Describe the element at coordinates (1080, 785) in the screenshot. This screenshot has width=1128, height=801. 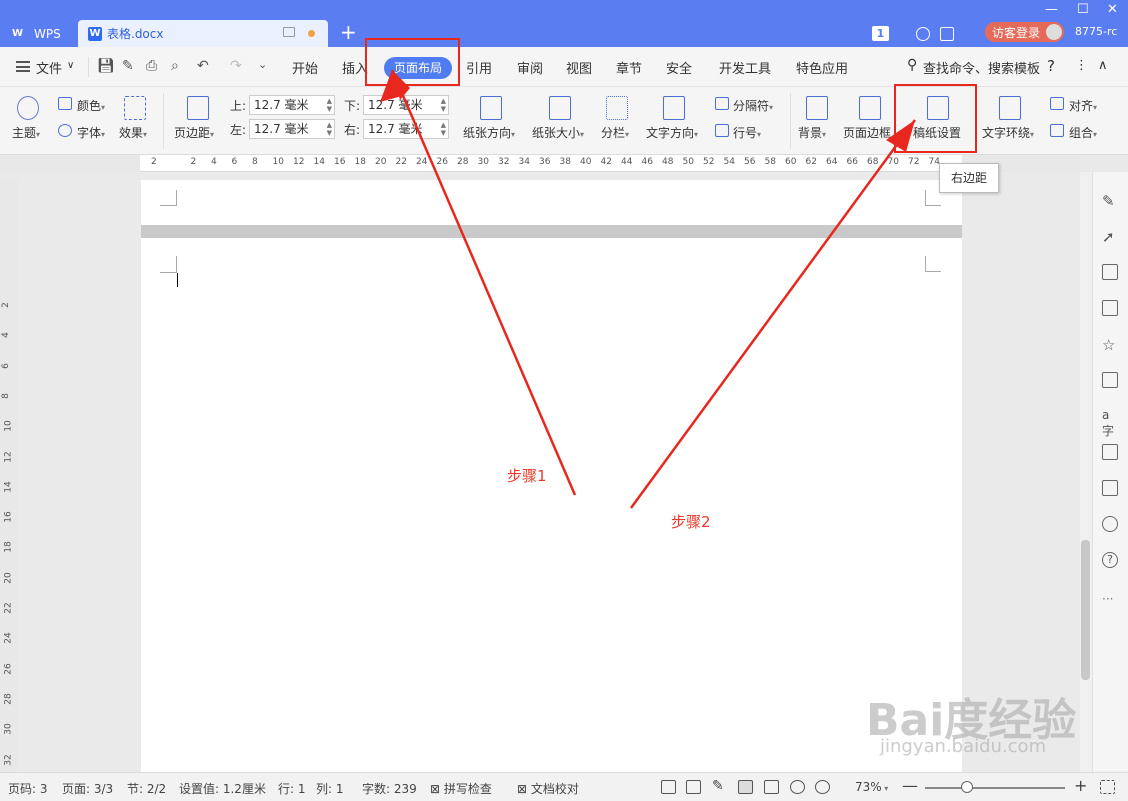
I see `zoom-in-icon: +` at that location.